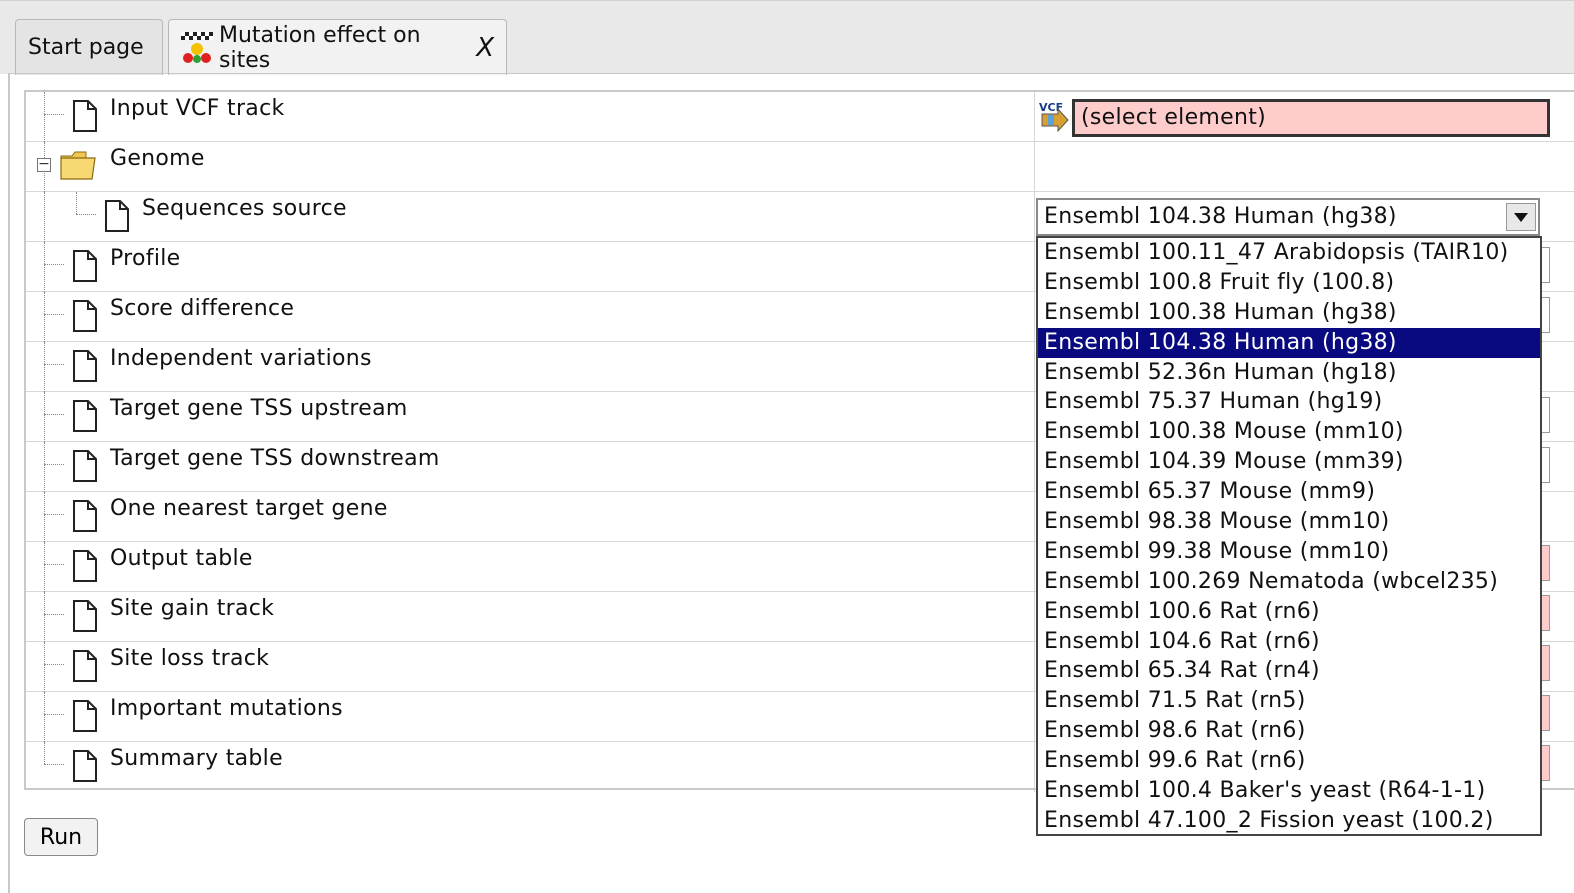 The width and height of the screenshot is (1574, 893). What do you see at coordinates (1289, 731) in the screenshot?
I see `dropdown-option: Ensembl 98.6 Rat (rn6)` at bounding box center [1289, 731].